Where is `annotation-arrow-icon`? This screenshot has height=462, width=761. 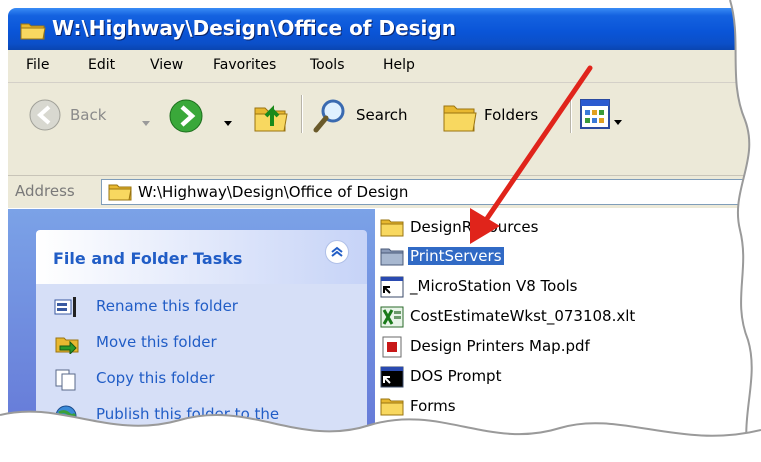
annotation-arrow-icon is located at coordinates (531, 154).